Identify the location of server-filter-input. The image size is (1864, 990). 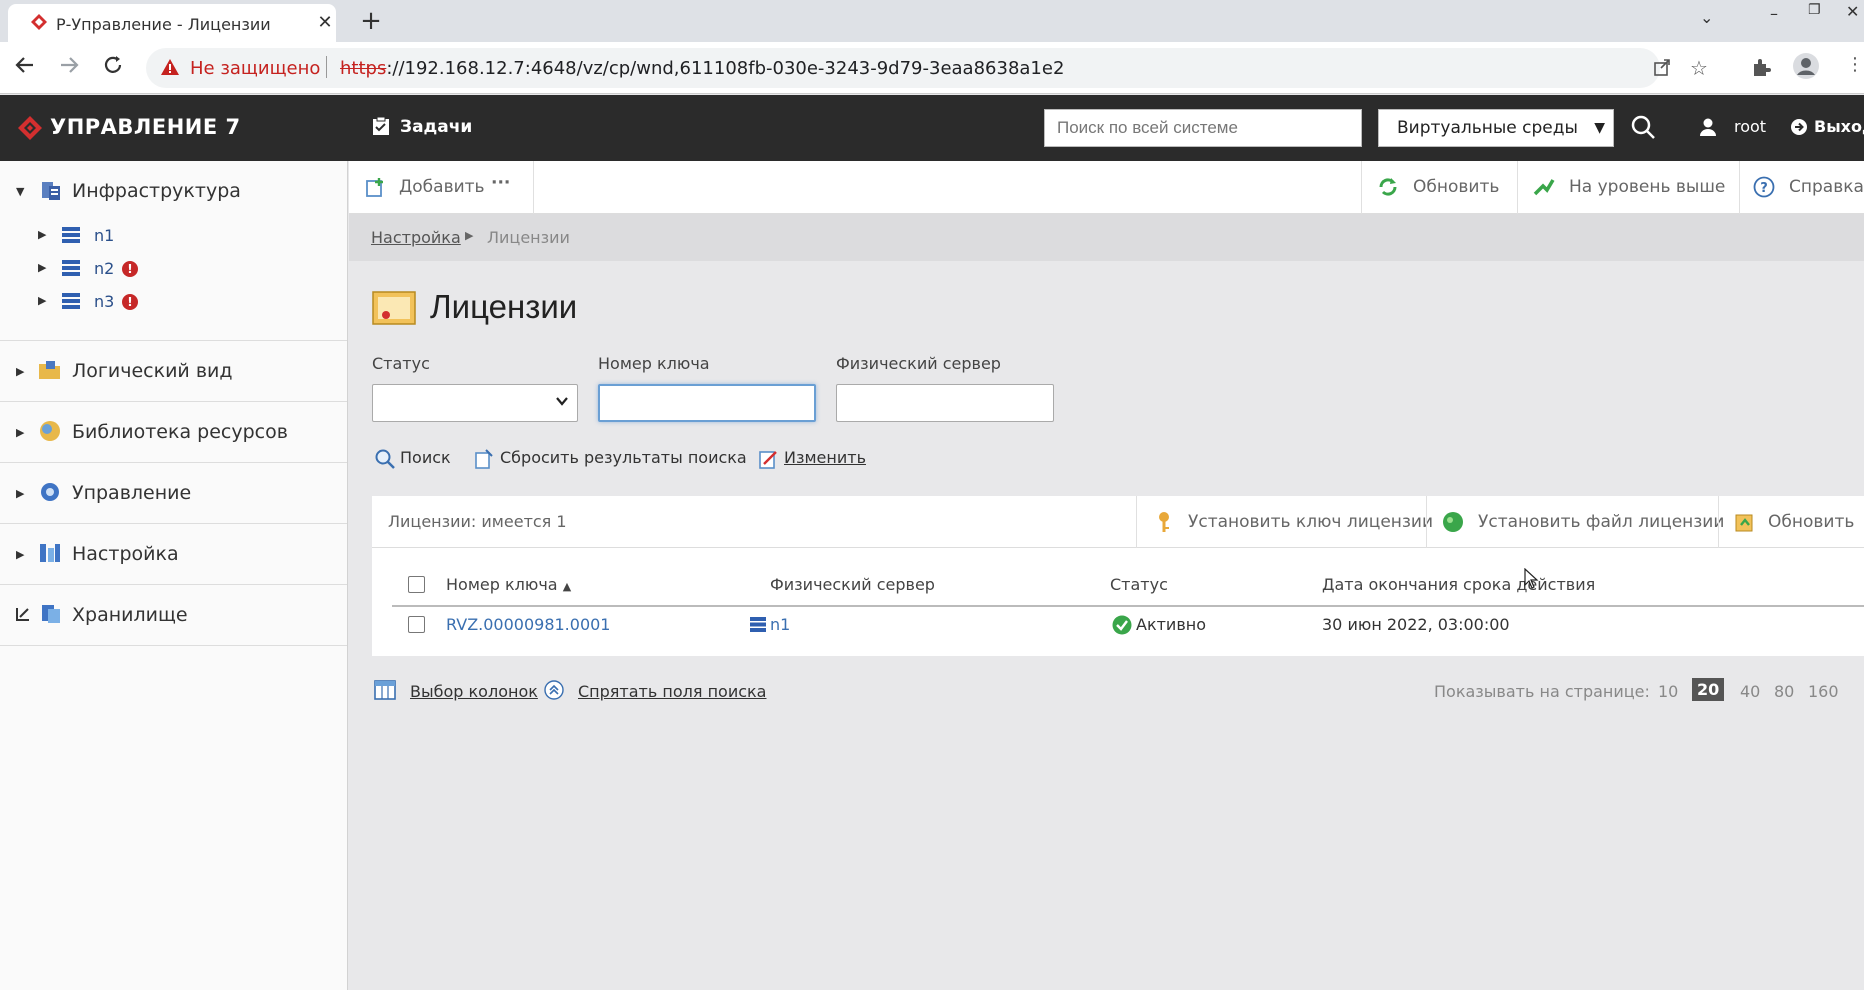
(945, 403).